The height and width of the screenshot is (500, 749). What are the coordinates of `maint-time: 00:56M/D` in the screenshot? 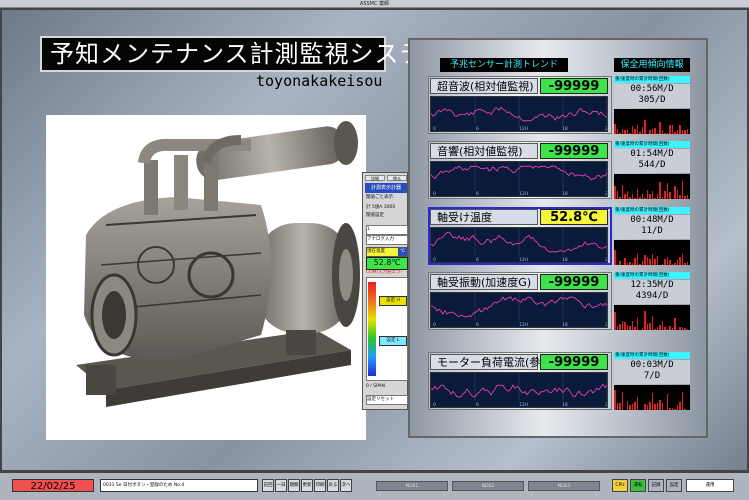 It's located at (652, 89).